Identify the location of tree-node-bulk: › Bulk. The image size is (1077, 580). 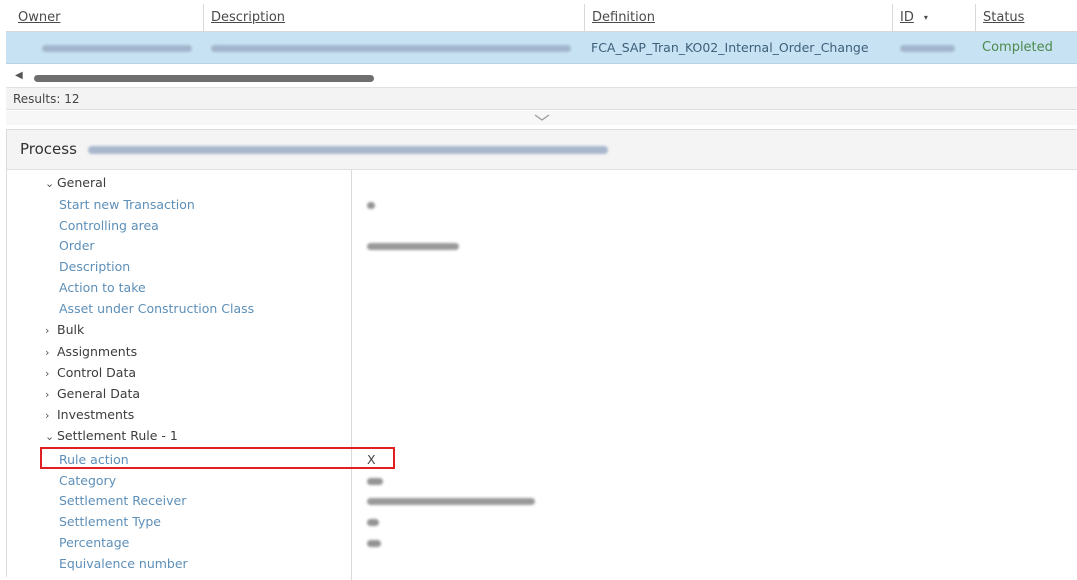
(64, 330).